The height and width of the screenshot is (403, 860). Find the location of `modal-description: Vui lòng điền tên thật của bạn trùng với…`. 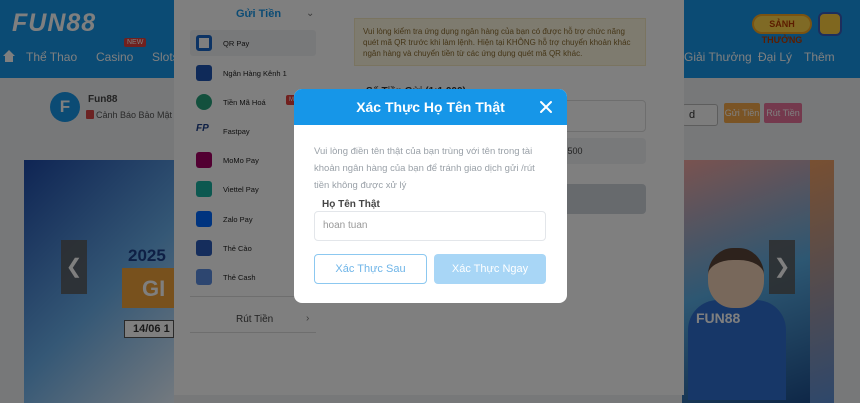

modal-description: Vui lòng điền tên thật của bạn trùng với… is located at coordinates (424, 168).